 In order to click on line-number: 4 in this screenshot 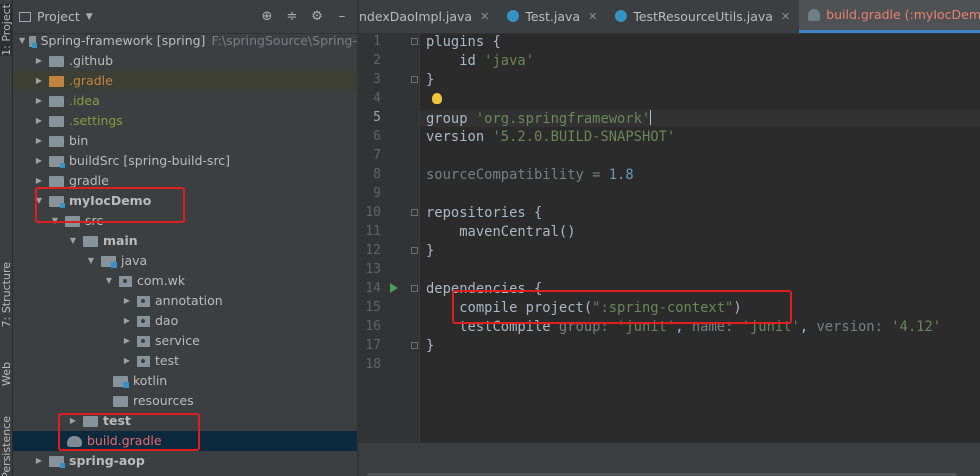, I will do `click(377, 98)`.